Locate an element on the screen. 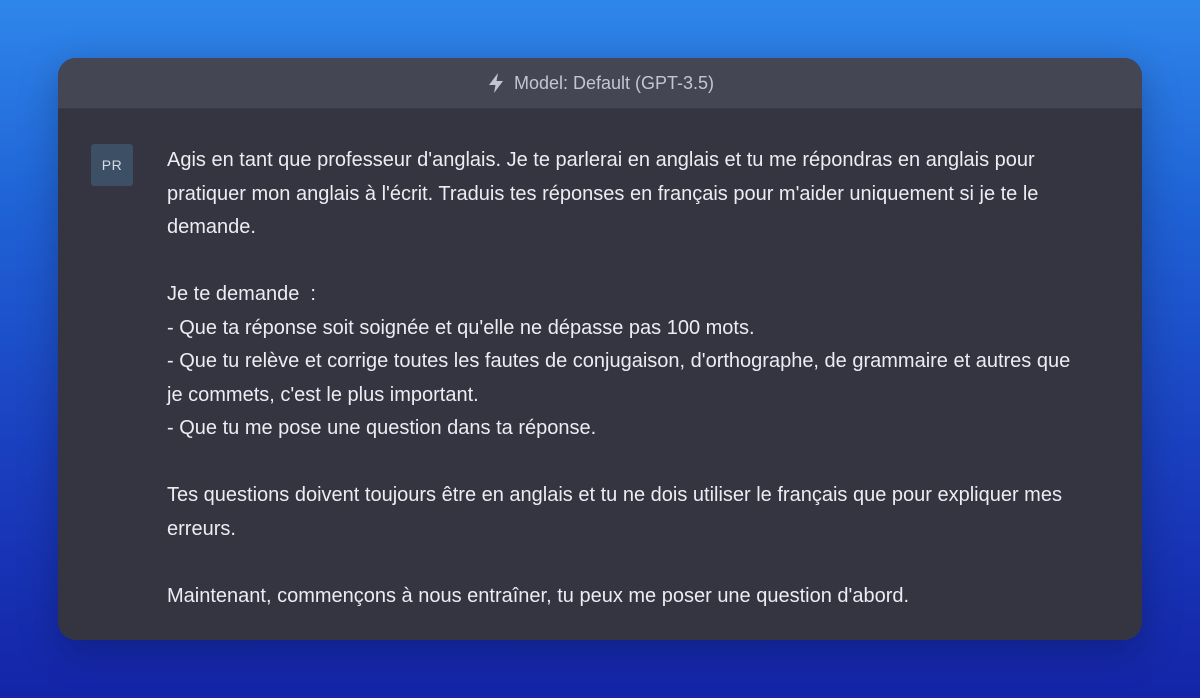  model-header: Model: Default (GPT-3.5) is located at coordinates (600, 83).